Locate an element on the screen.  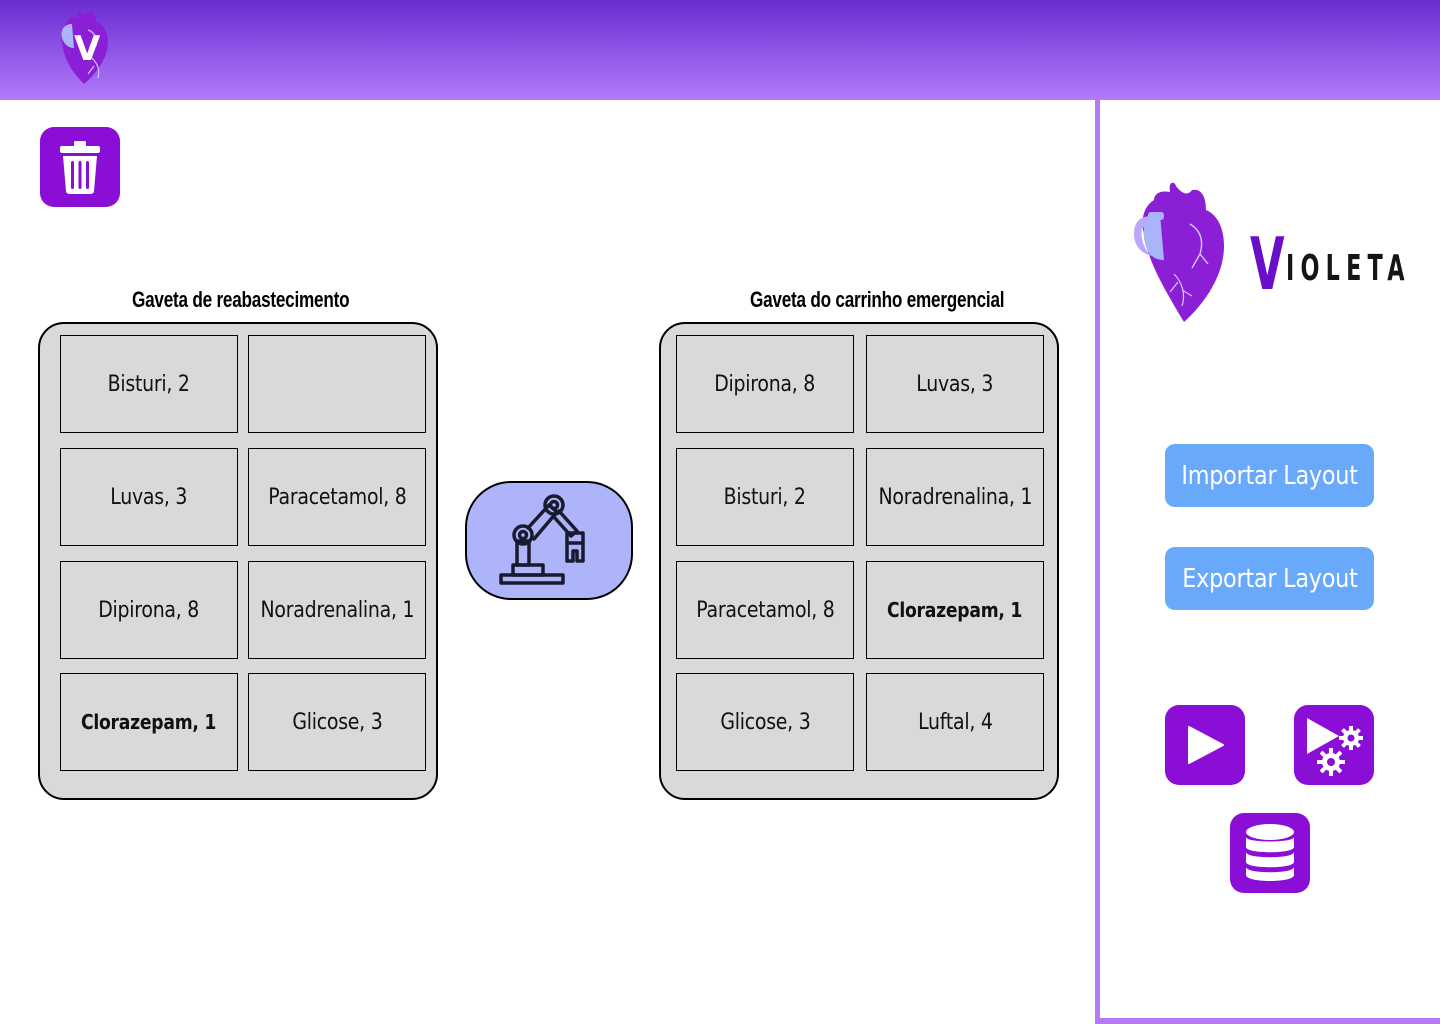
emergency-drawer-slot: Luvas, 3 is located at coordinates (955, 384).